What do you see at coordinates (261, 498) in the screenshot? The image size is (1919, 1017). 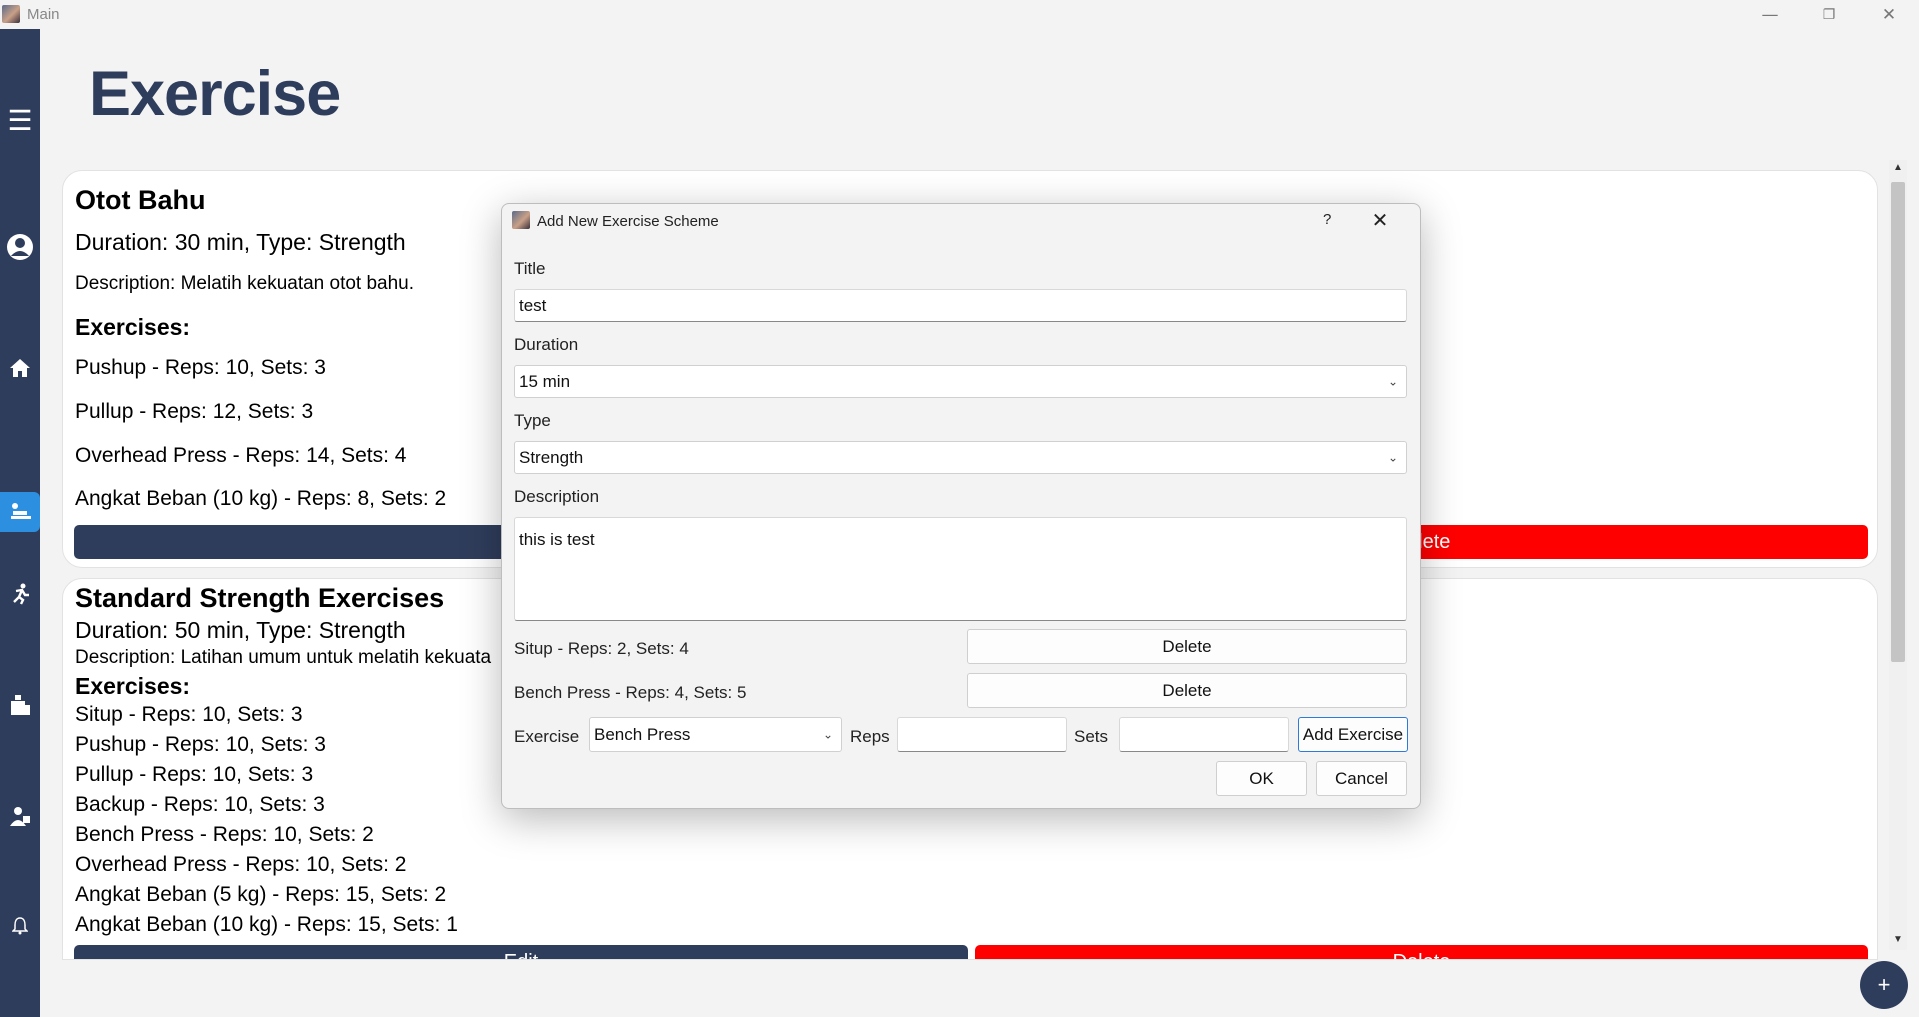 I see `list-item: Angkat Beban (10 kg) - Reps: 8, Sets: 2` at bounding box center [261, 498].